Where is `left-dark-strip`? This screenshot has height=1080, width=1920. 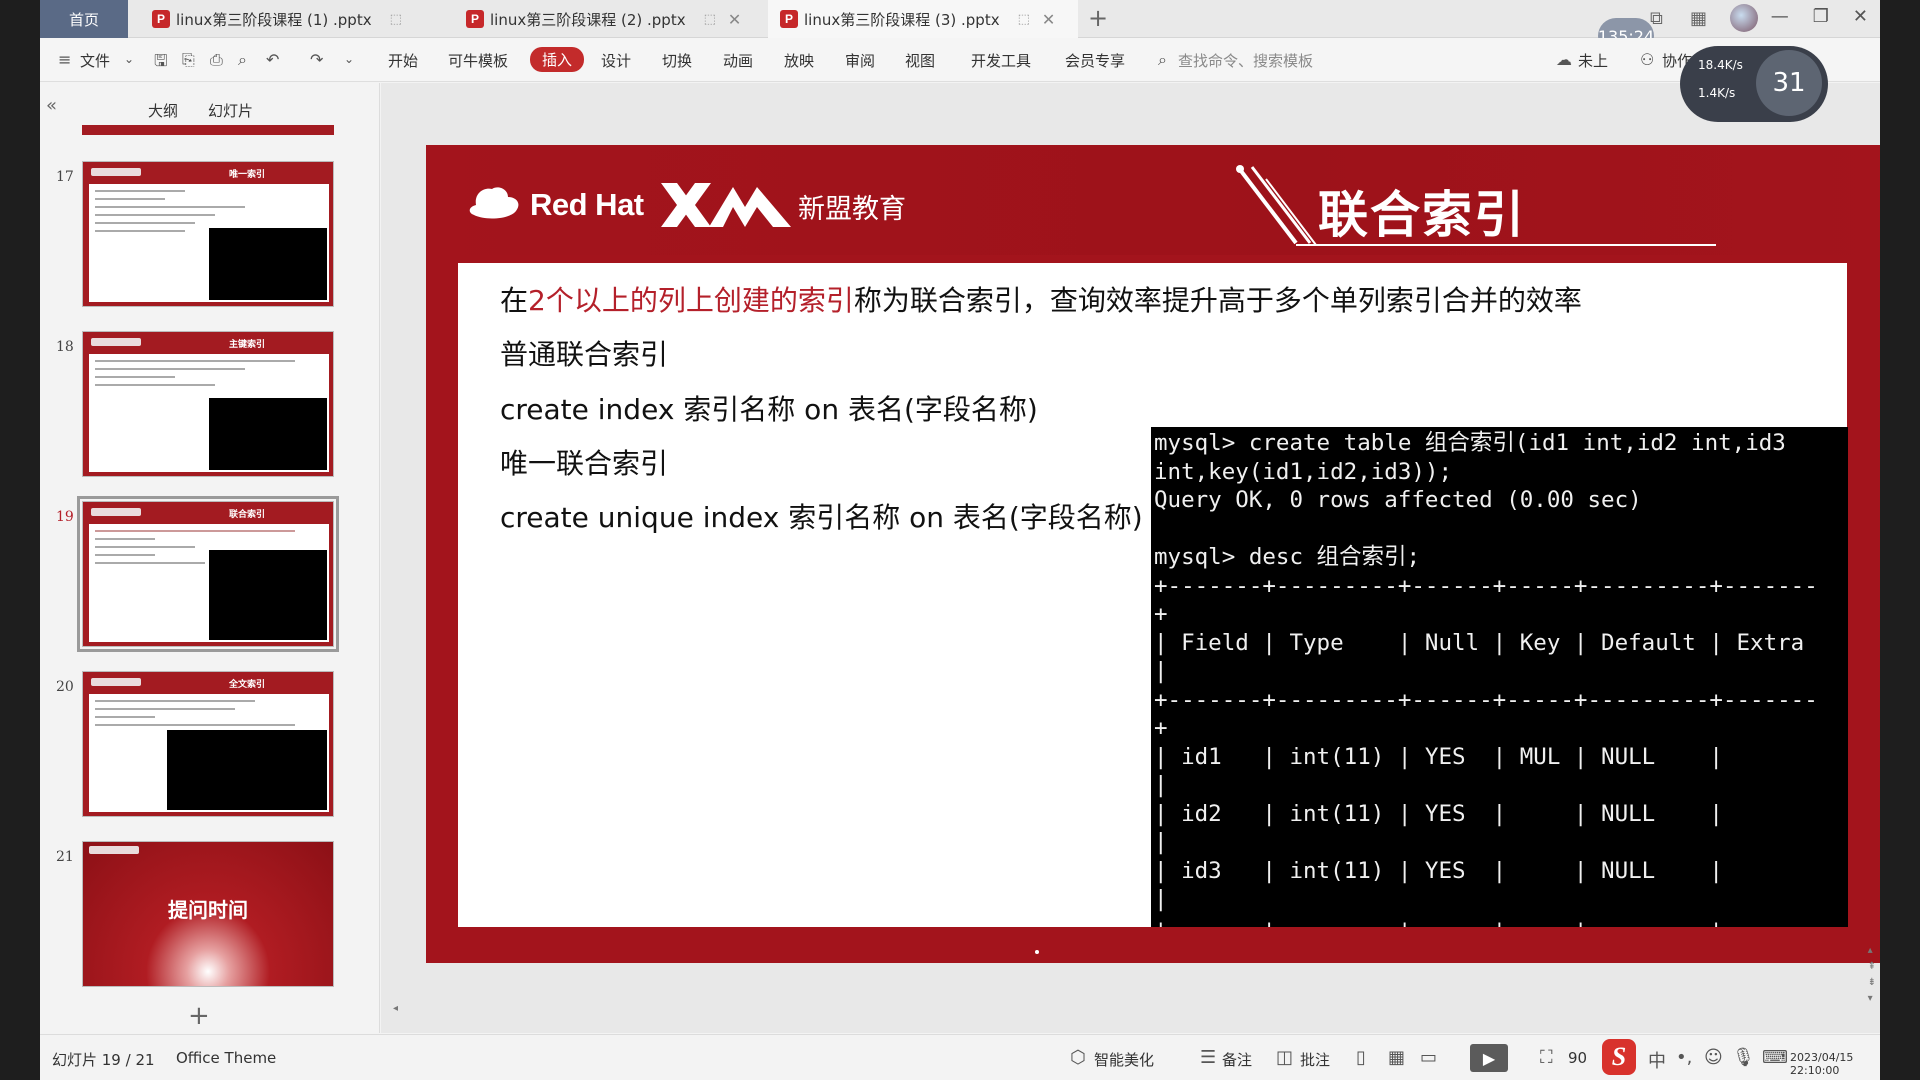
left-dark-strip is located at coordinates (20, 540).